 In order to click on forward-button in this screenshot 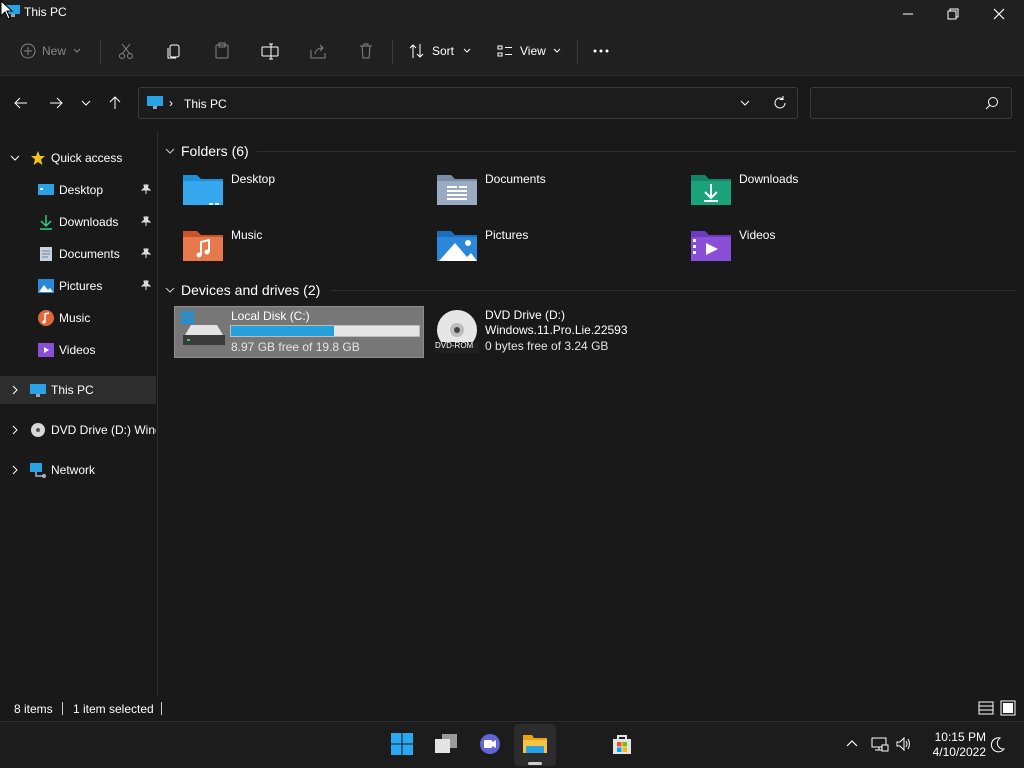, I will do `click(56, 103)`.